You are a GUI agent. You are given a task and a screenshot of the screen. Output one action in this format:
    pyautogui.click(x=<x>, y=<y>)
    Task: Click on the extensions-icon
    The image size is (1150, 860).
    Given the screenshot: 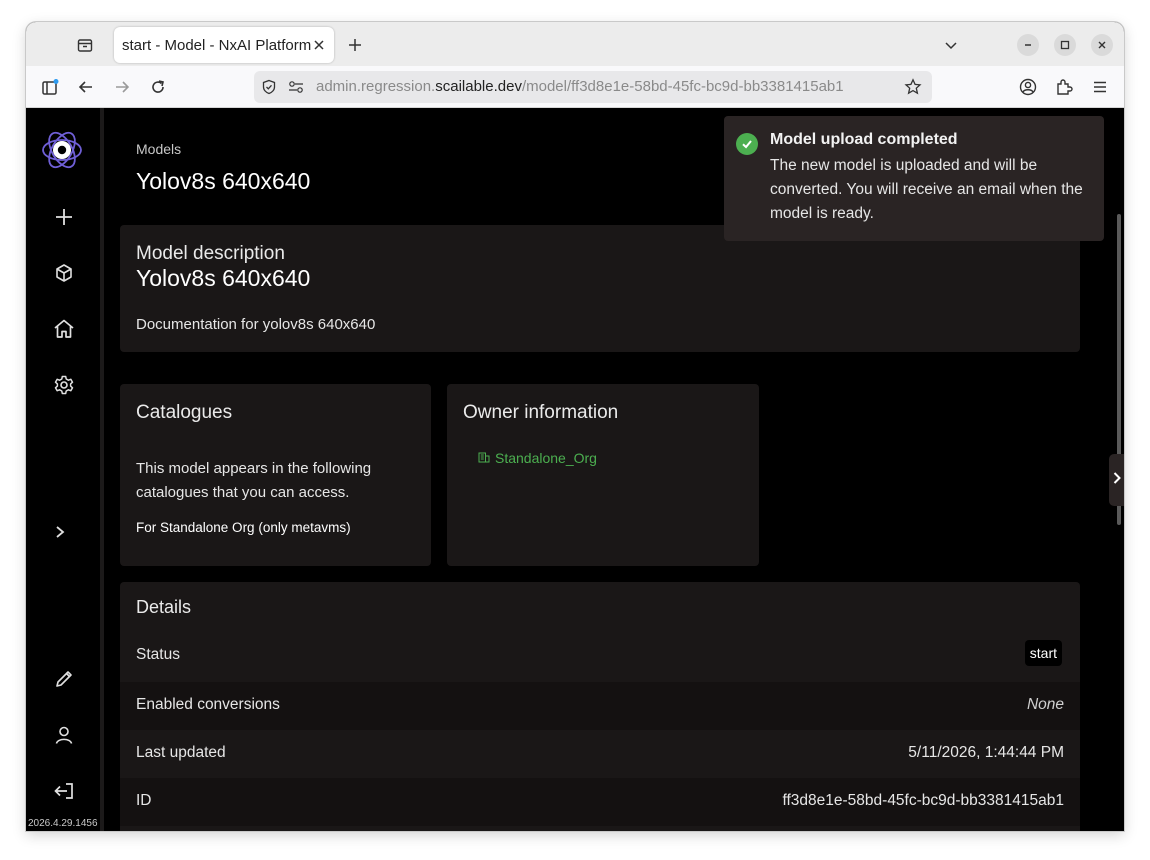 What is the action you would take?
    pyautogui.click(x=1064, y=87)
    